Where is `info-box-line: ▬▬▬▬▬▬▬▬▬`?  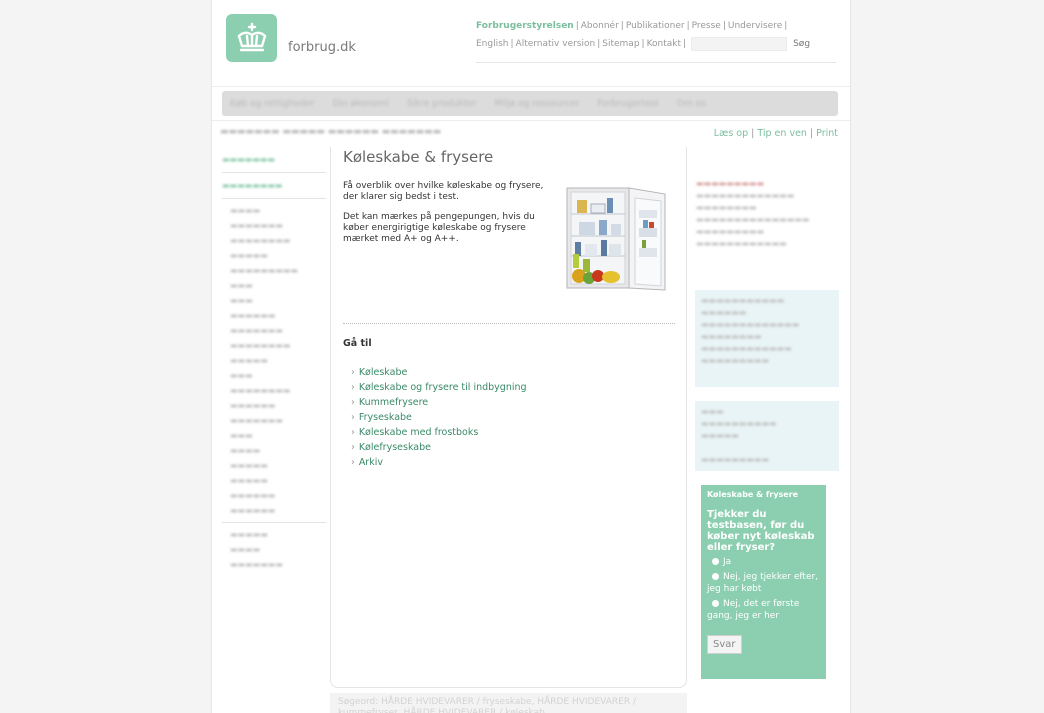
info-box-line: ▬▬▬▬▬▬▬▬▬ is located at coordinates (735, 459).